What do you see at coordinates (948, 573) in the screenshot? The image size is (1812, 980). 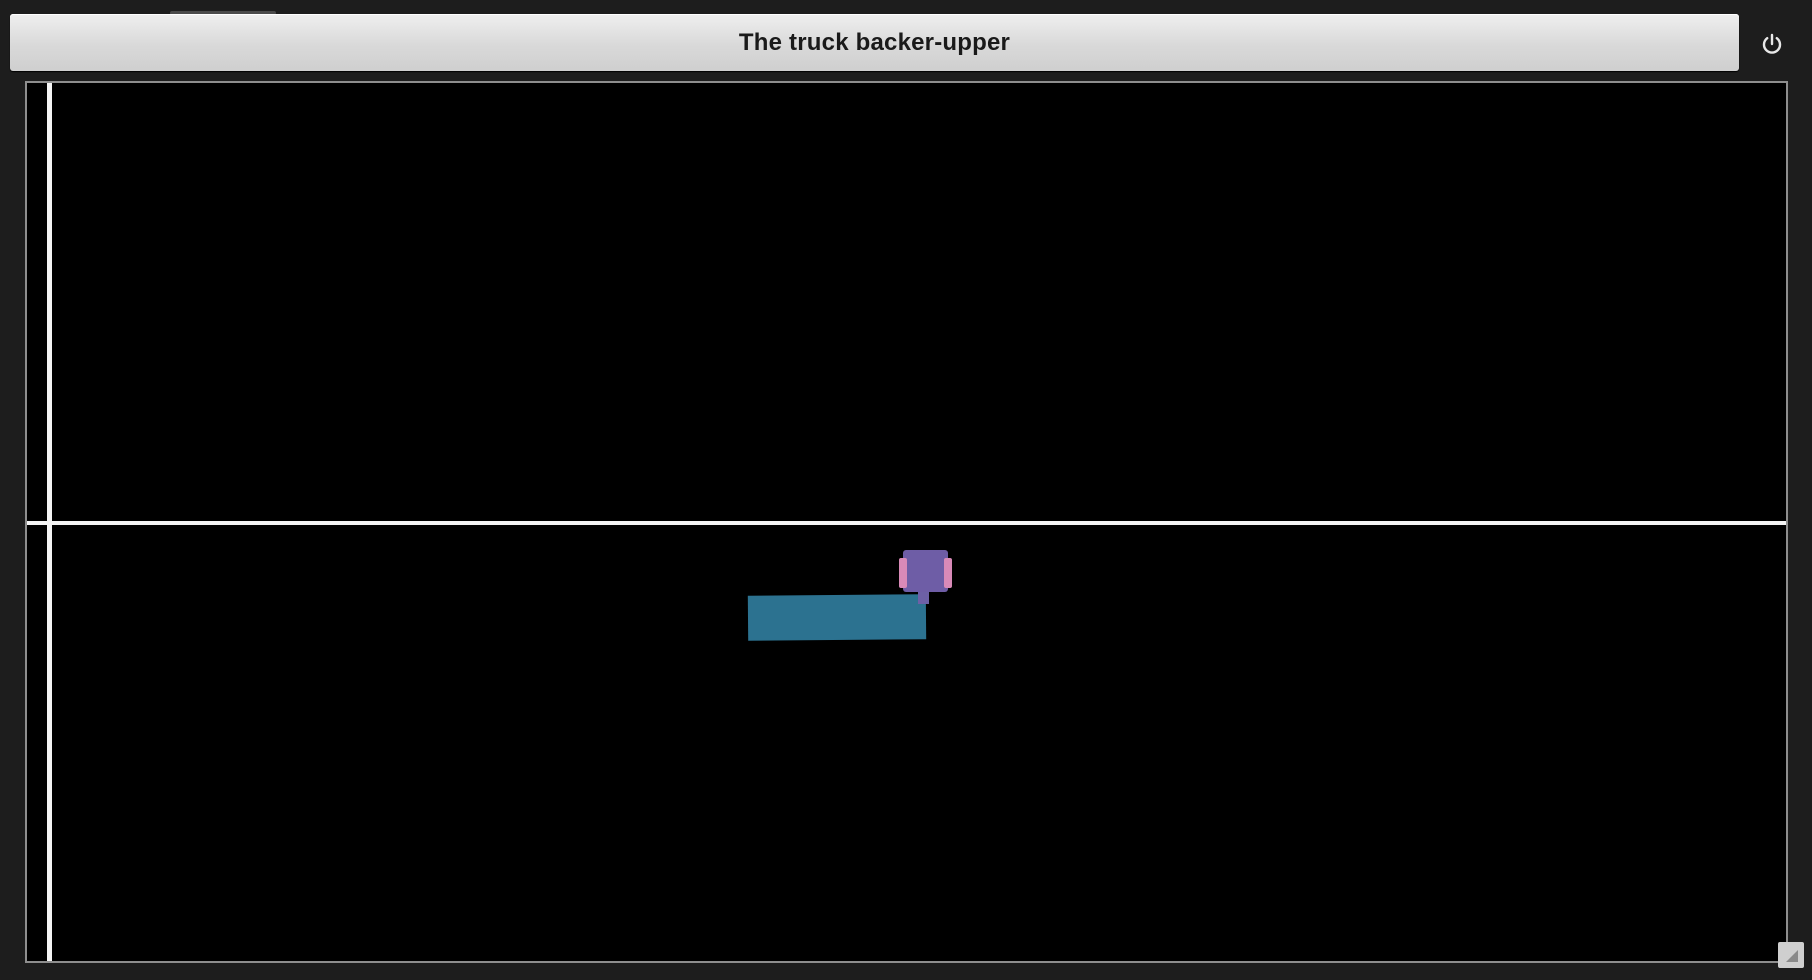 I see `cab-wheel-right` at bounding box center [948, 573].